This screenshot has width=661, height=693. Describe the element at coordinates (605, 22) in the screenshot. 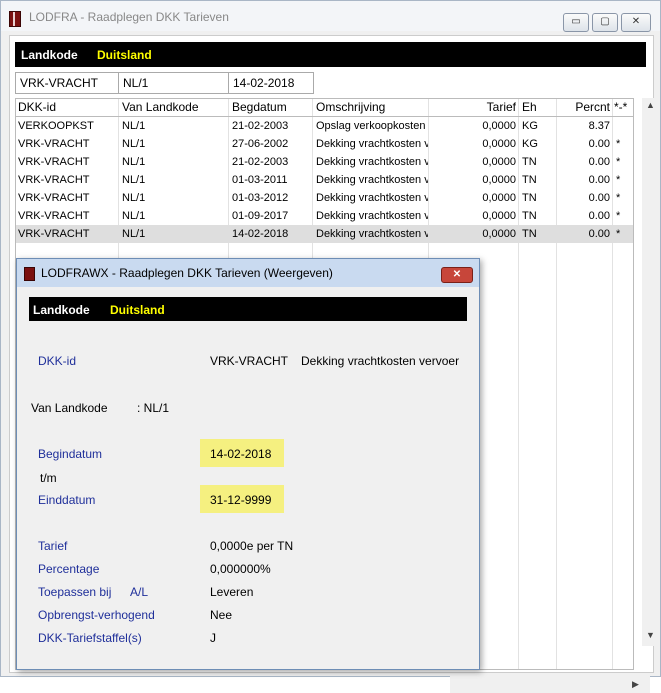

I see `maximize-button: ▢` at that location.